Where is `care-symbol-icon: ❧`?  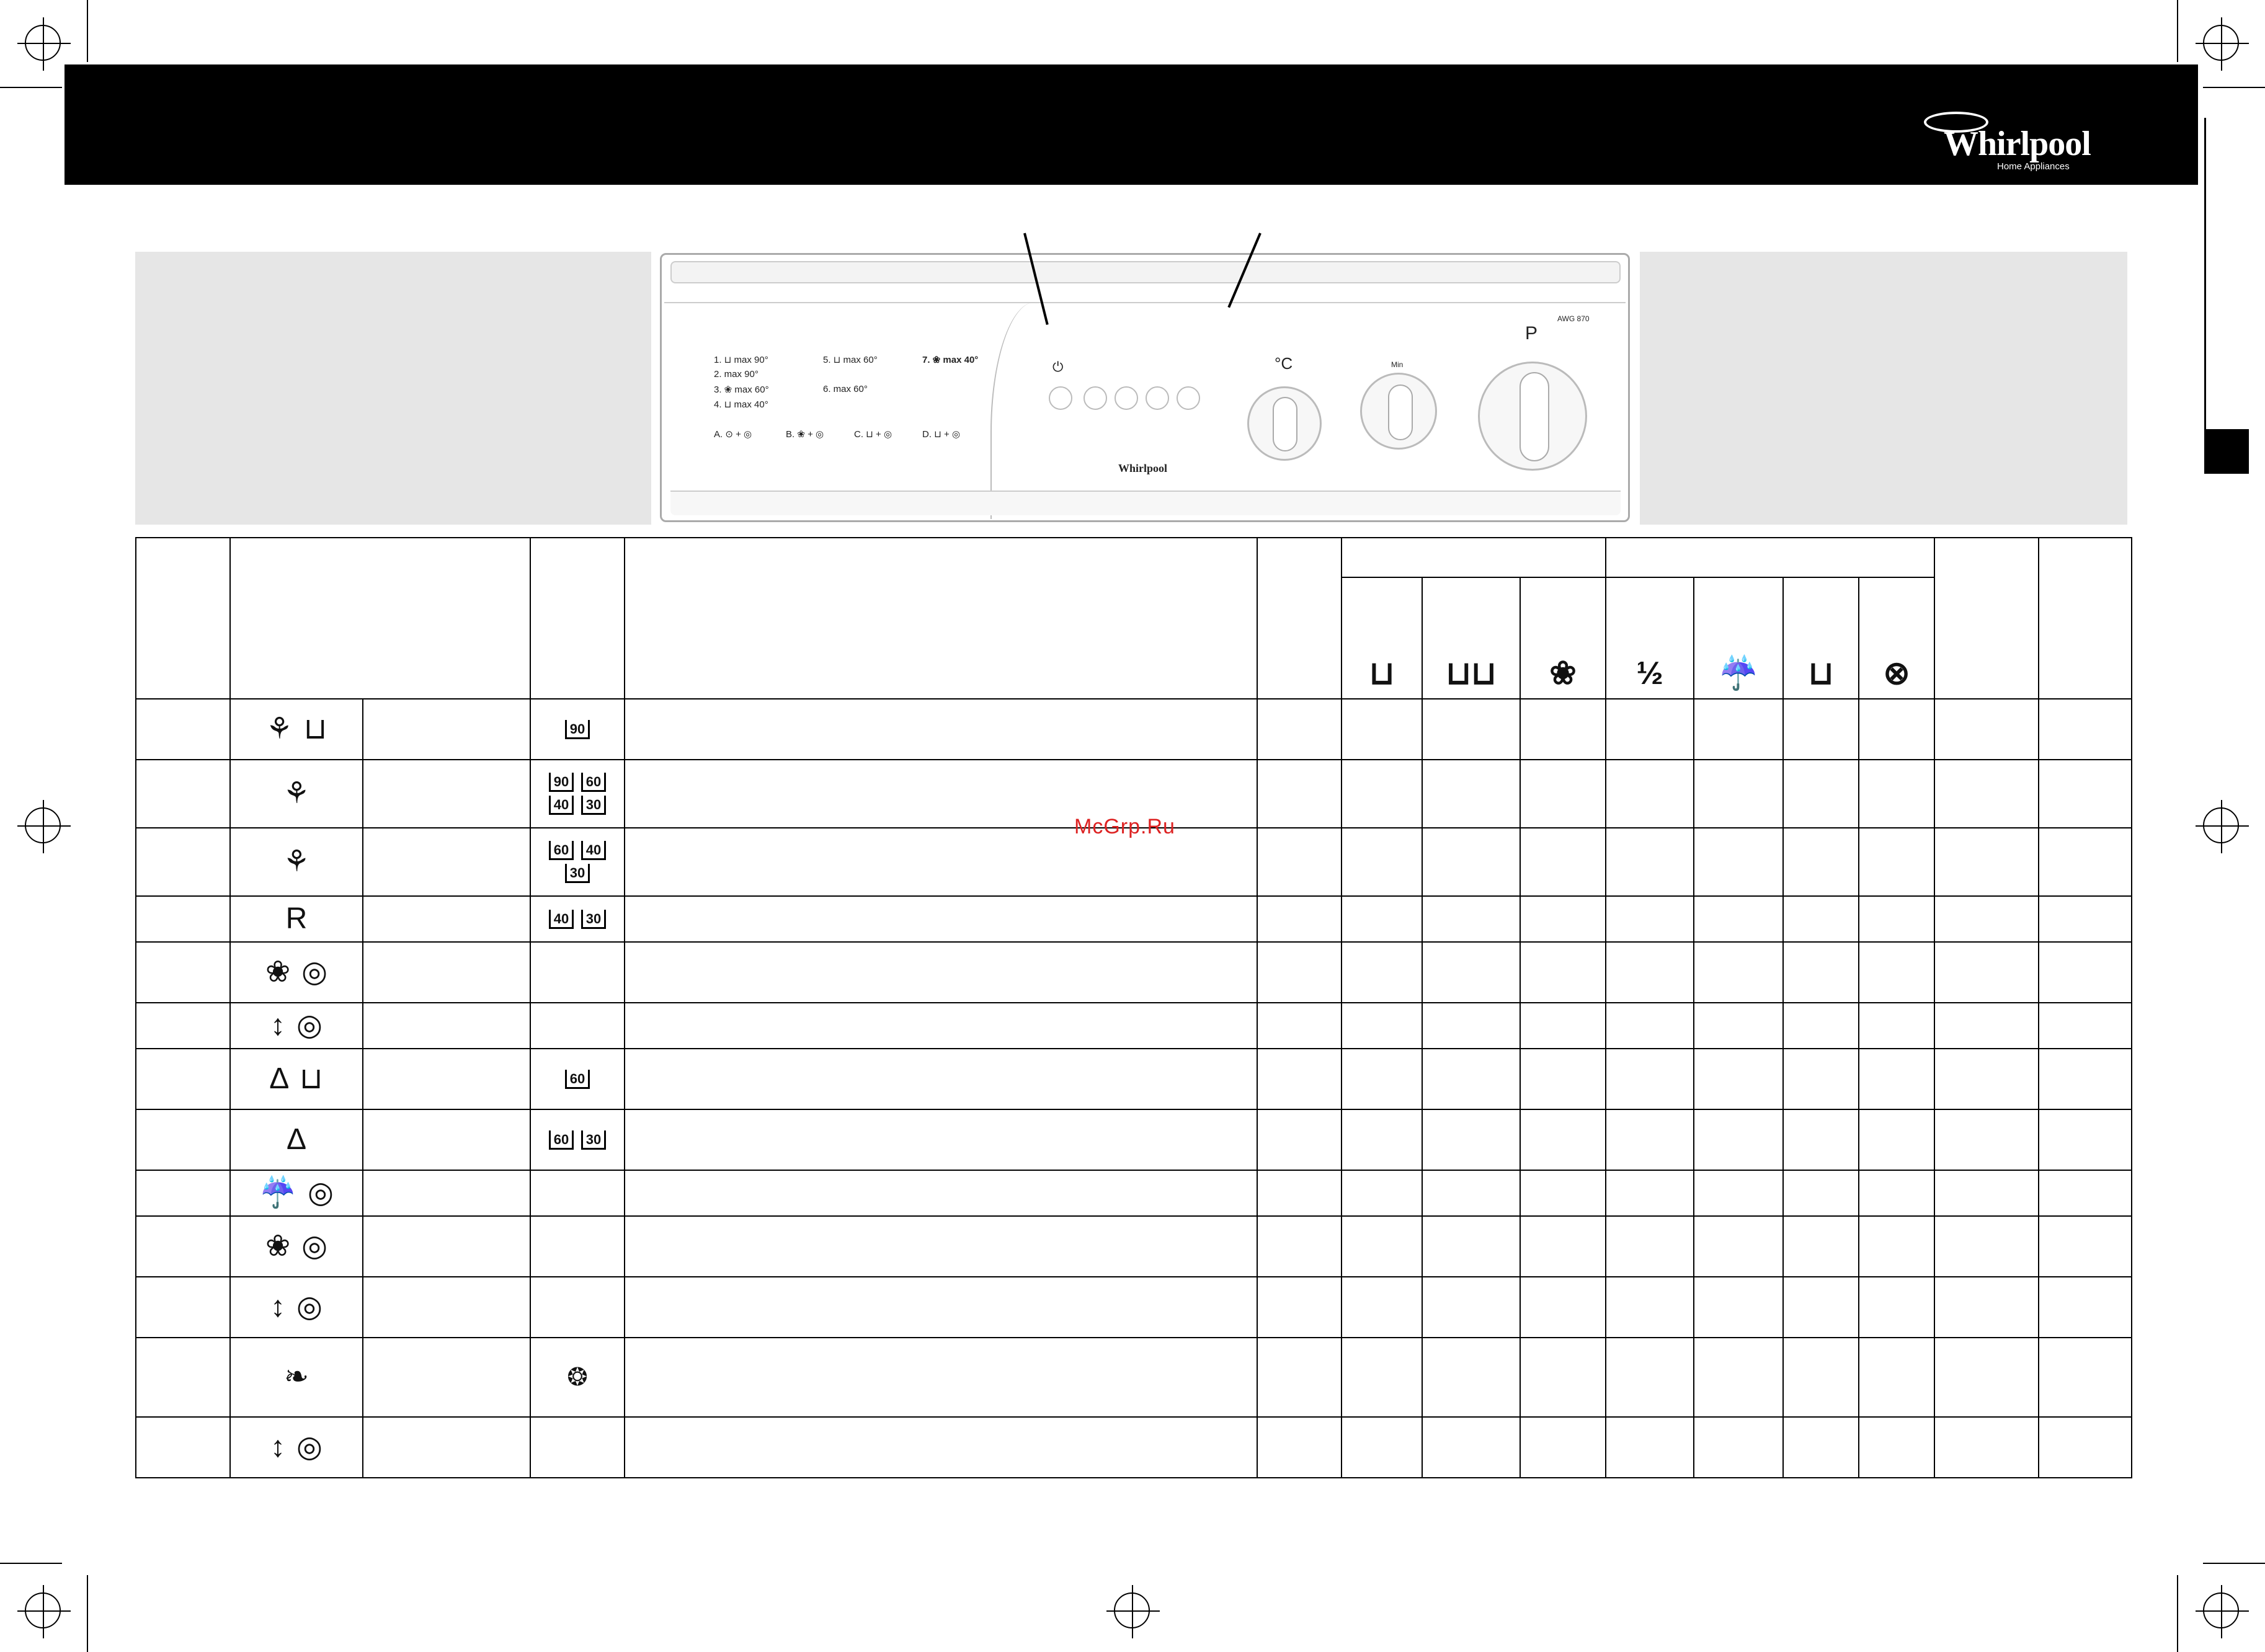 care-symbol-icon: ❧ is located at coordinates (296, 1377).